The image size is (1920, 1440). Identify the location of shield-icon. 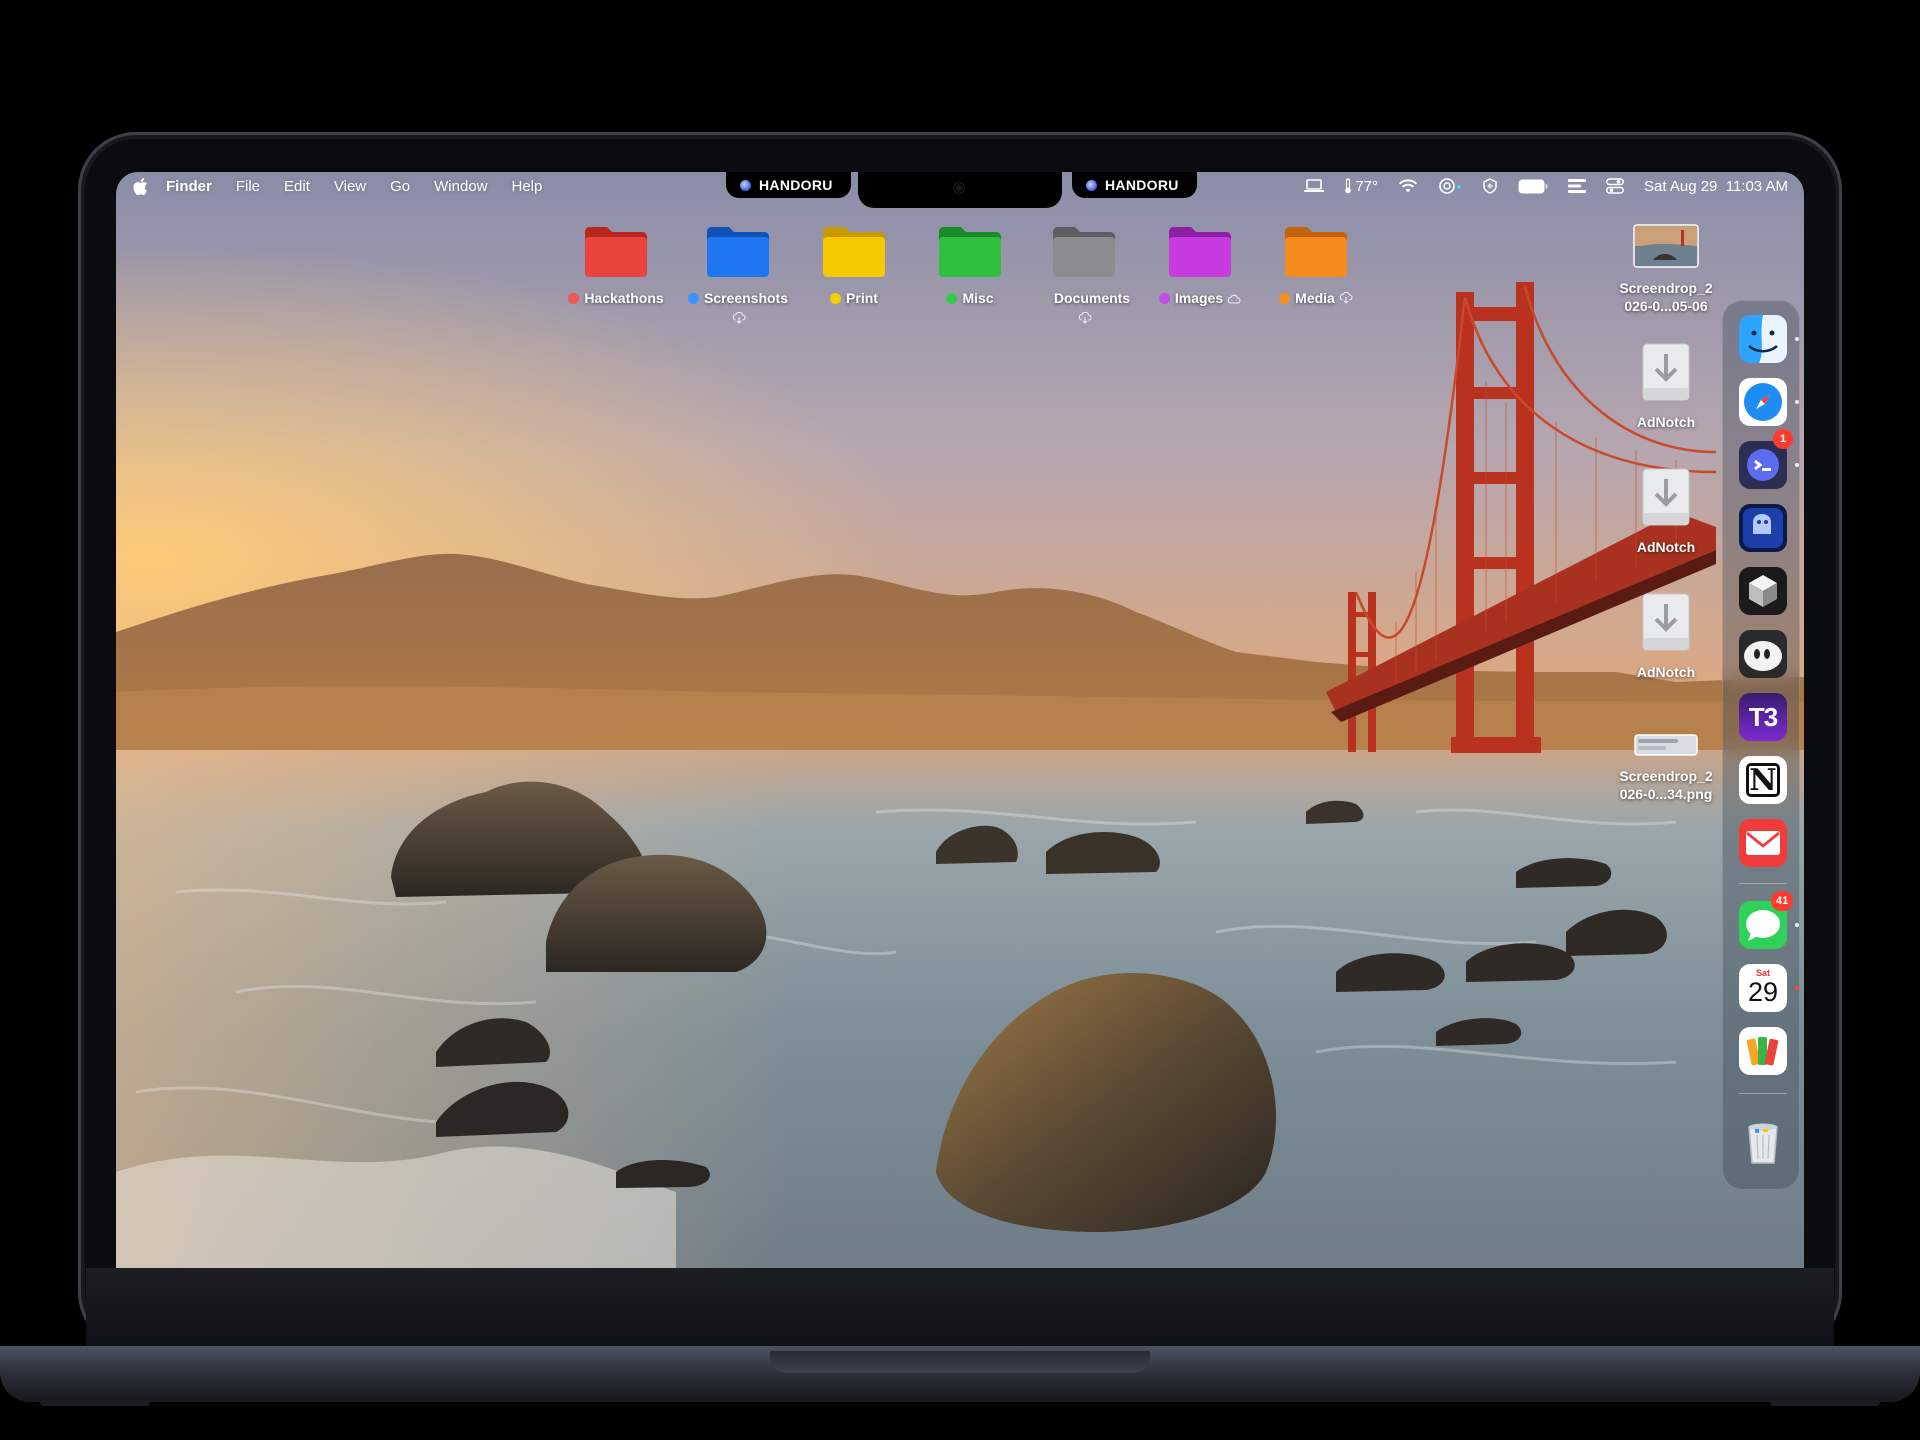
(1490, 186).